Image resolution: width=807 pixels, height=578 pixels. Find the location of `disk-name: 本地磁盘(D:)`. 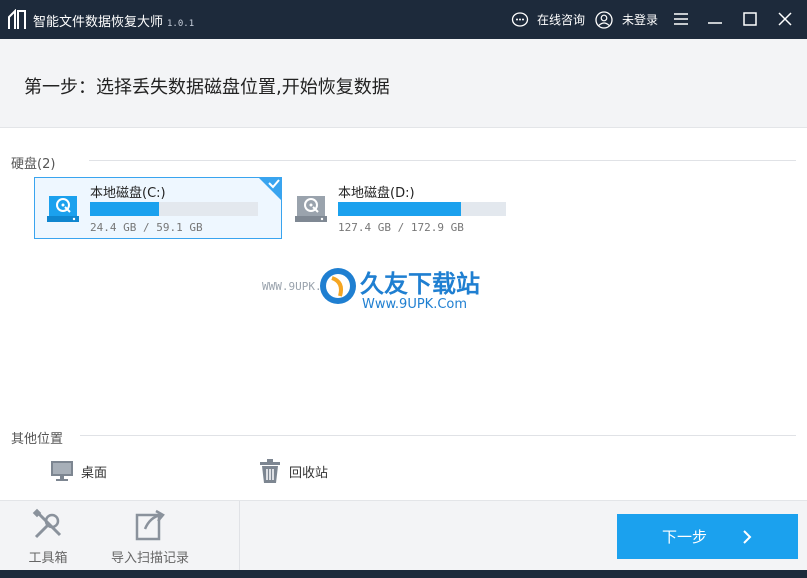

disk-name: 本地磁盘(D:) is located at coordinates (376, 193).